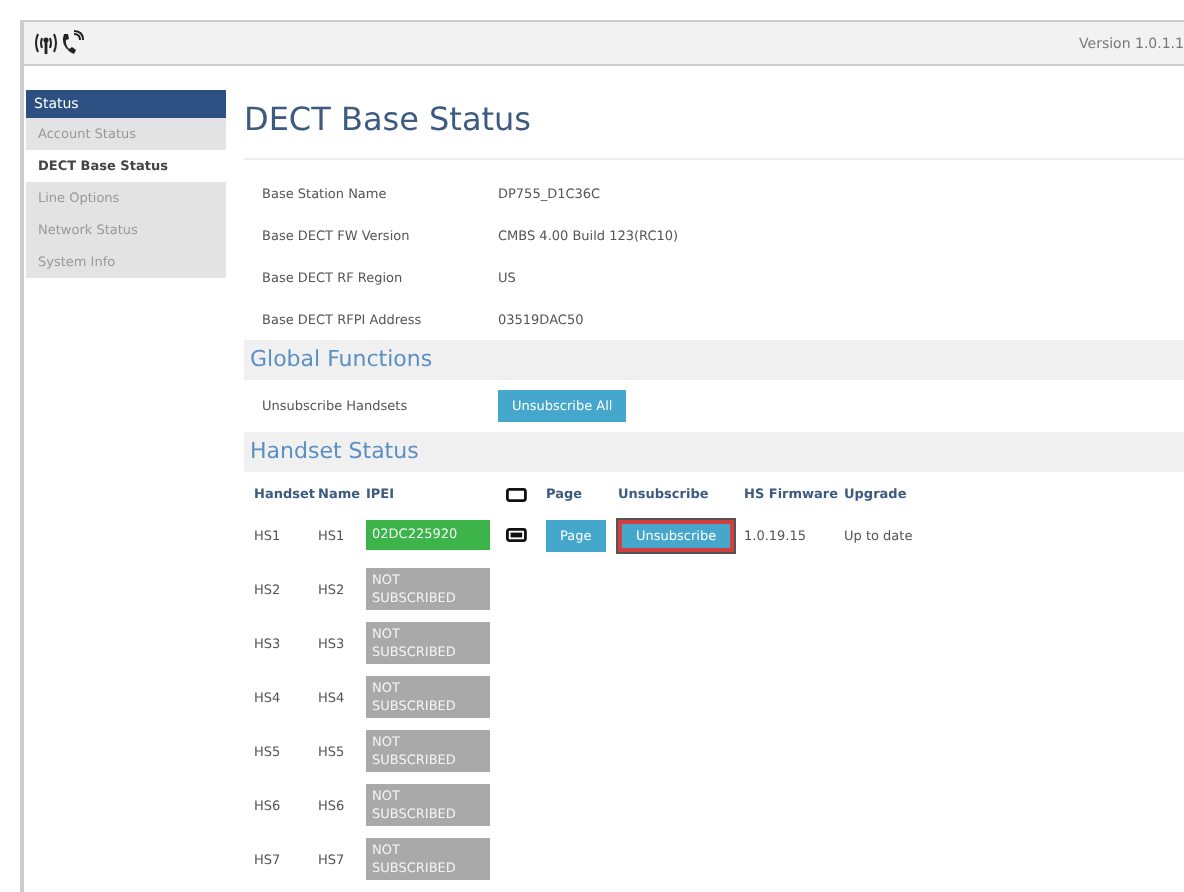 This screenshot has width=1184, height=892. I want to click on page-title: DECT Base Status, so click(714, 125).